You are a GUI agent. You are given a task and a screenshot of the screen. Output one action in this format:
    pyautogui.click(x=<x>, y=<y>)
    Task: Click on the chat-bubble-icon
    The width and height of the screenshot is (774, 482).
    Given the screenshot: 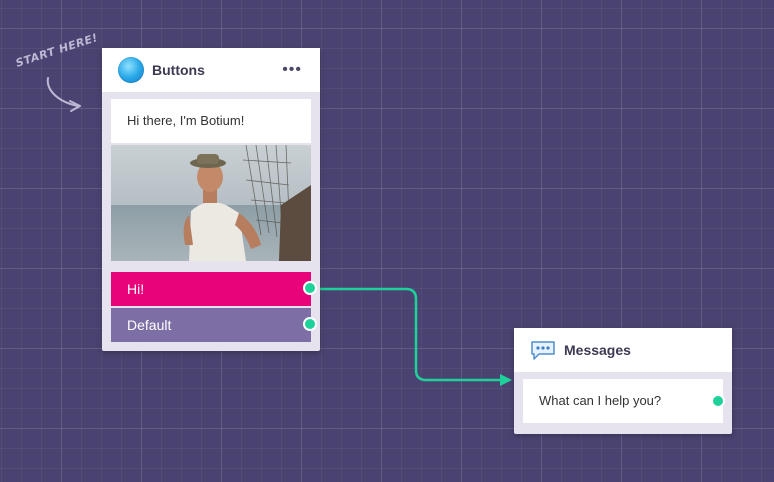 What is the action you would take?
    pyautogui.click(x=543, y=350)
    